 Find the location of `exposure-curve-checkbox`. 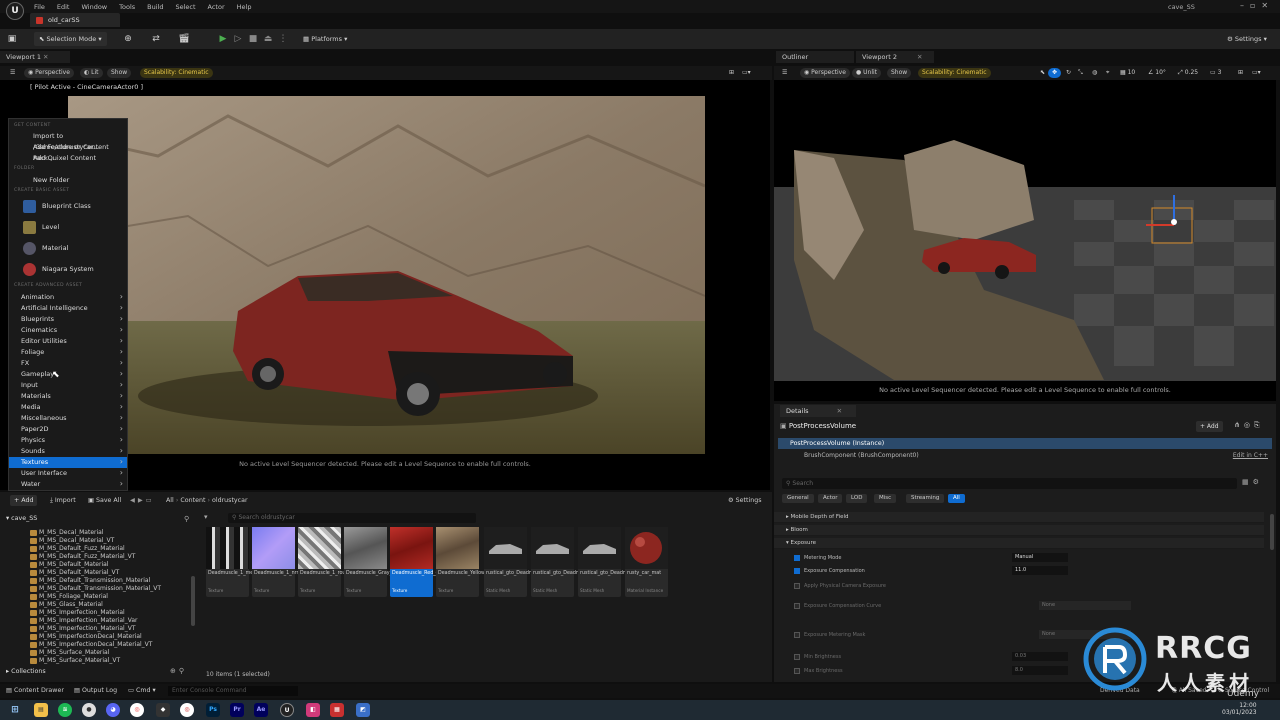

exposure-curve-checkbox is located at coordinates (797, 606).